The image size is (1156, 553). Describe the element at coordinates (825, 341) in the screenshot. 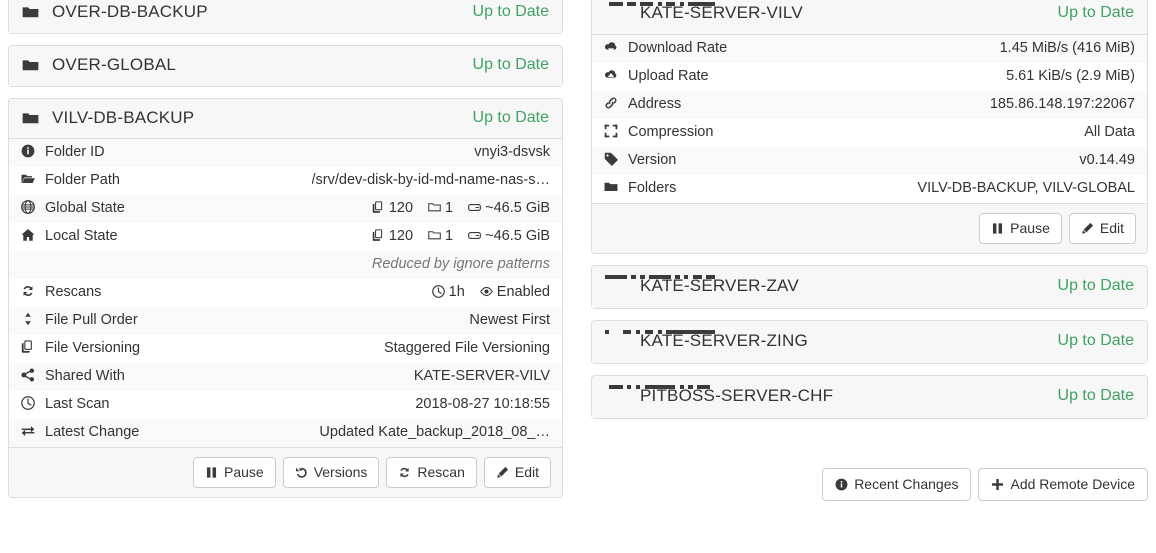

I see `device-title: KATE-SERVER-ZING` at that location.